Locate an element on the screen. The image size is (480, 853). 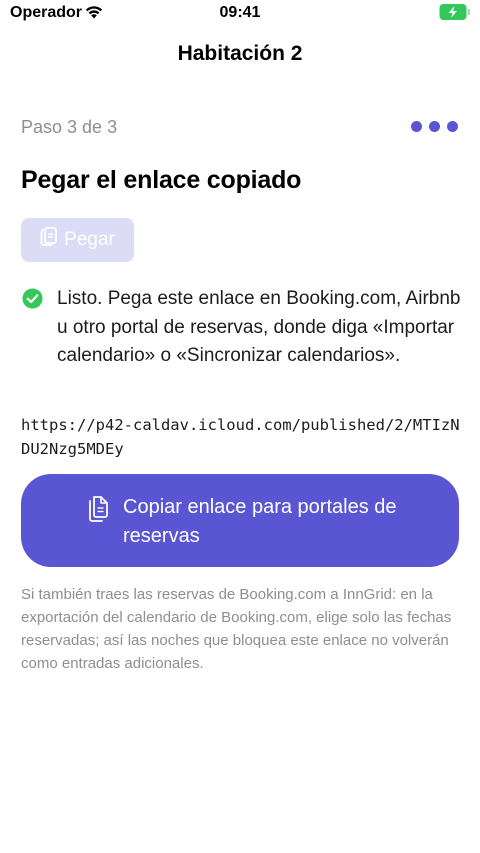
paste-button-label: Pegar is located at coordinates (89, 239).